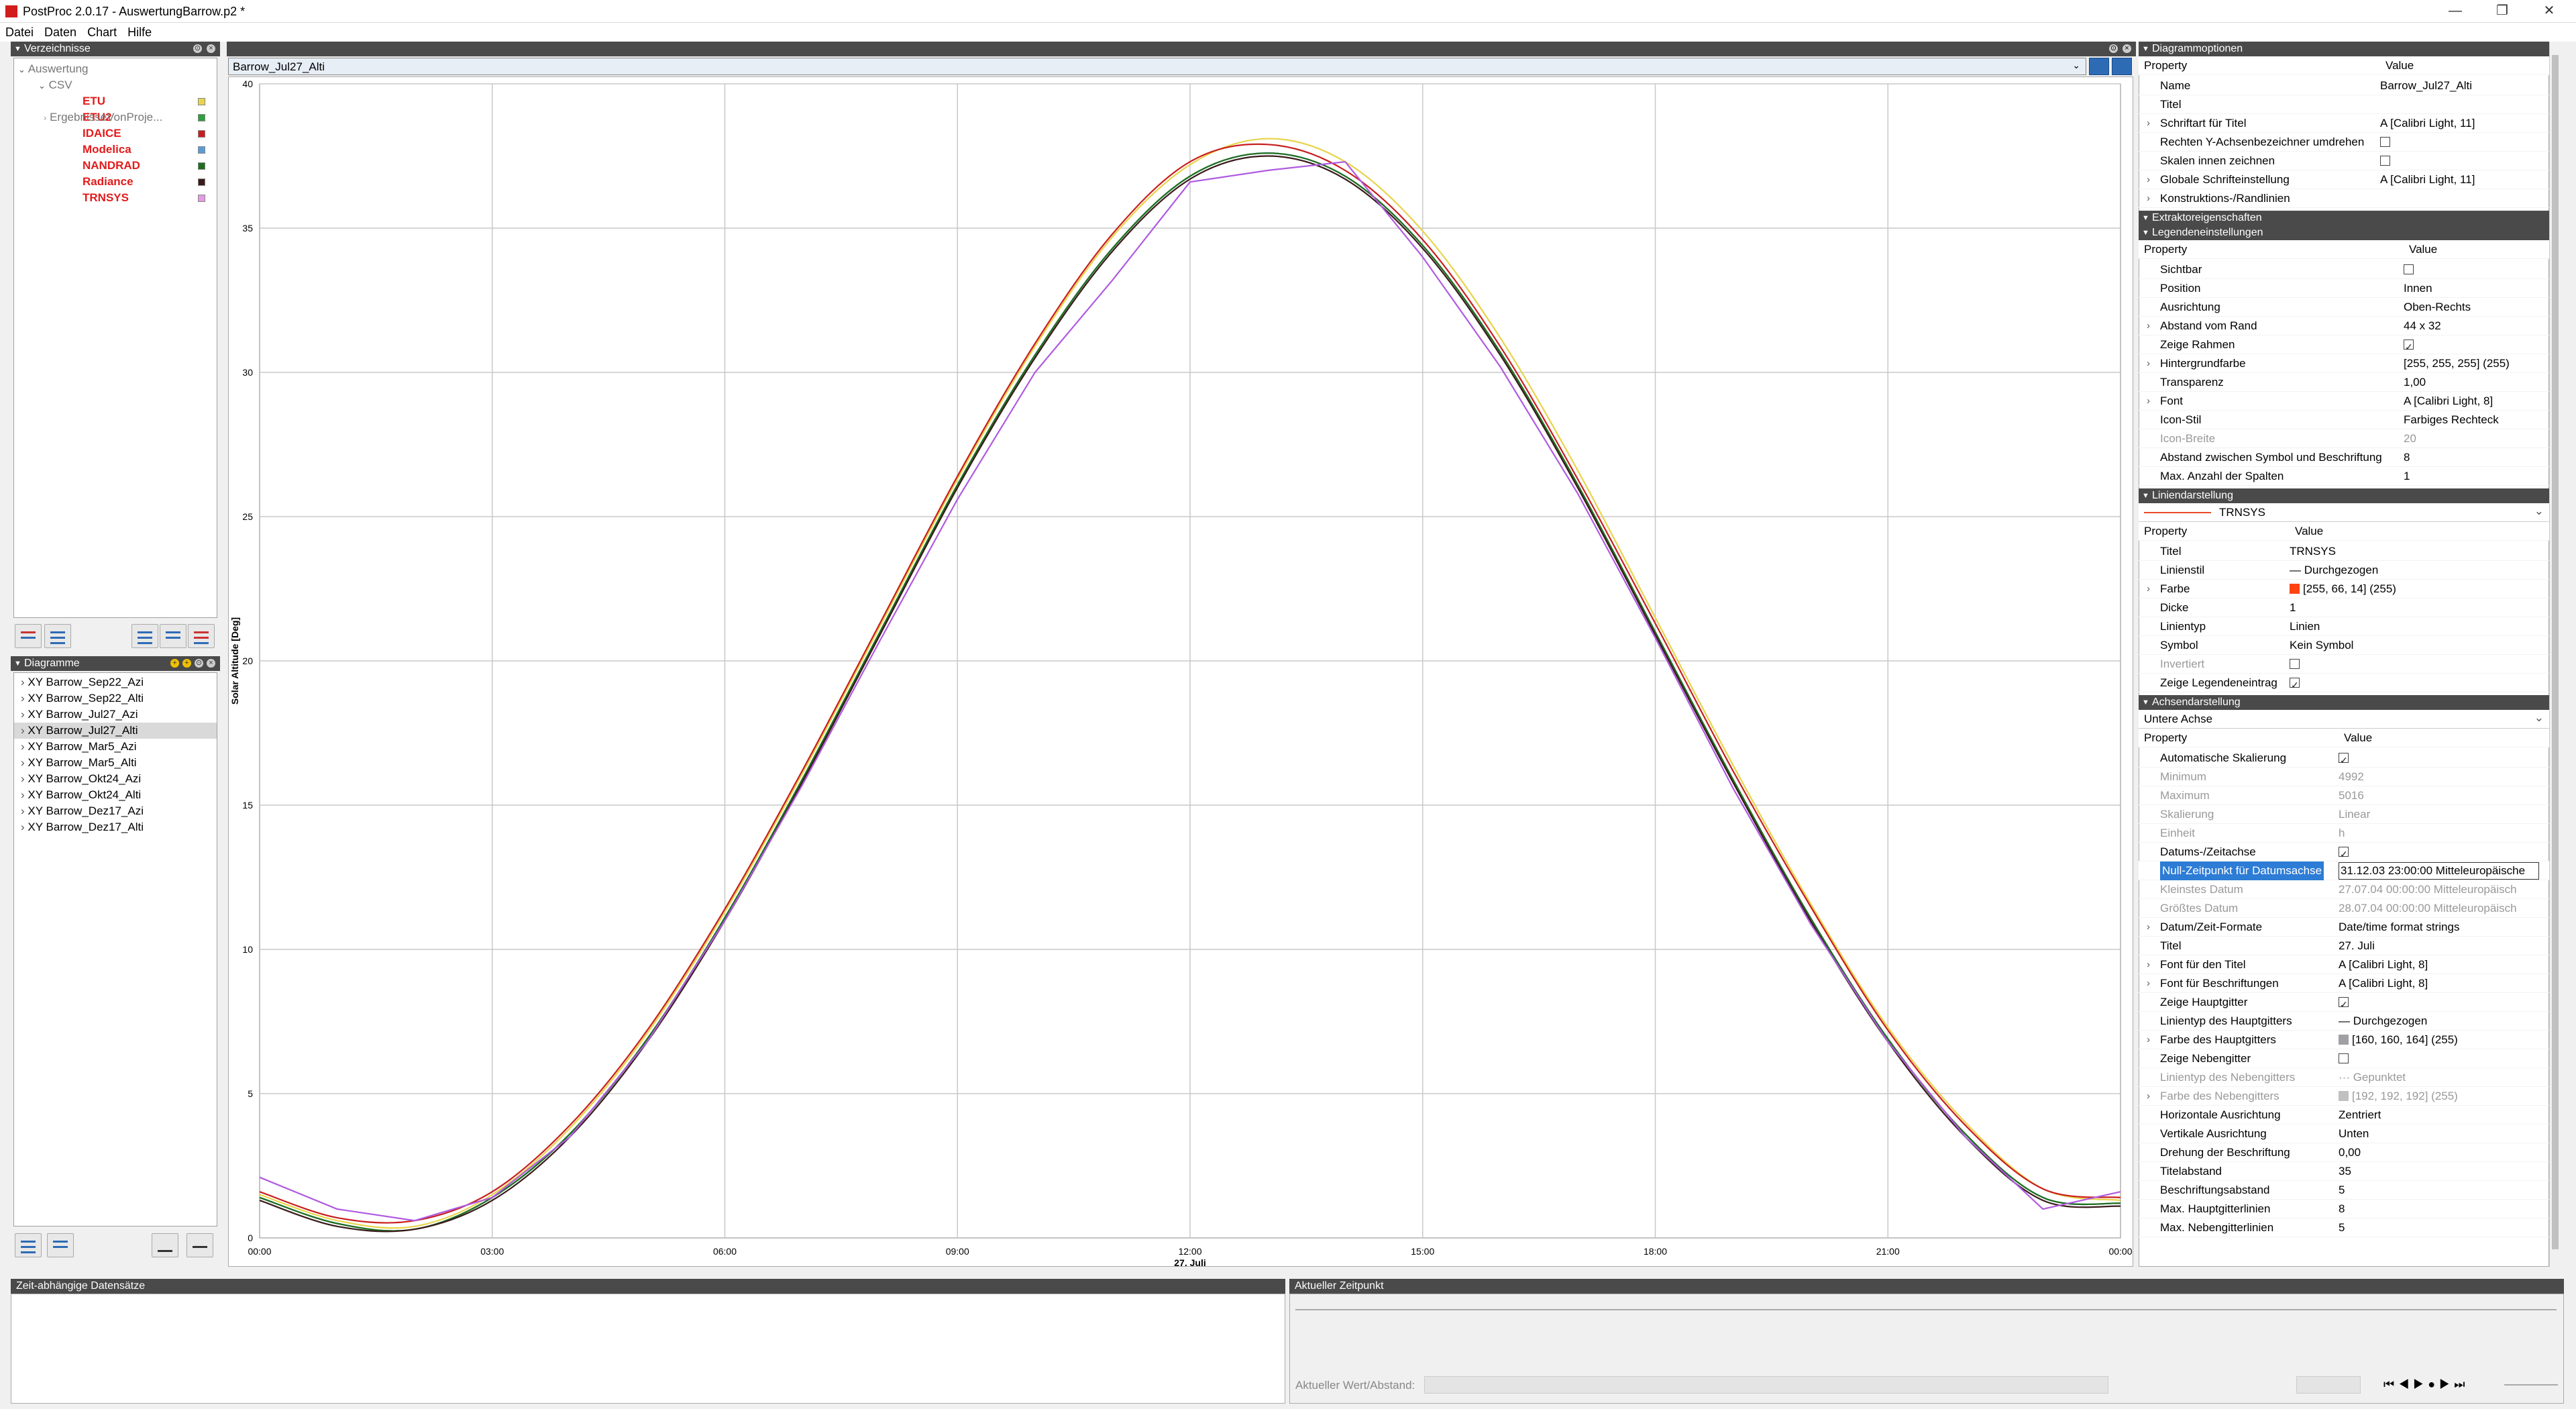 The height and width of the screenshot is (1409, 2576). Describe the element at coordinates (2531, 1385) in the screenshot. I see `speed-slider` at that location.